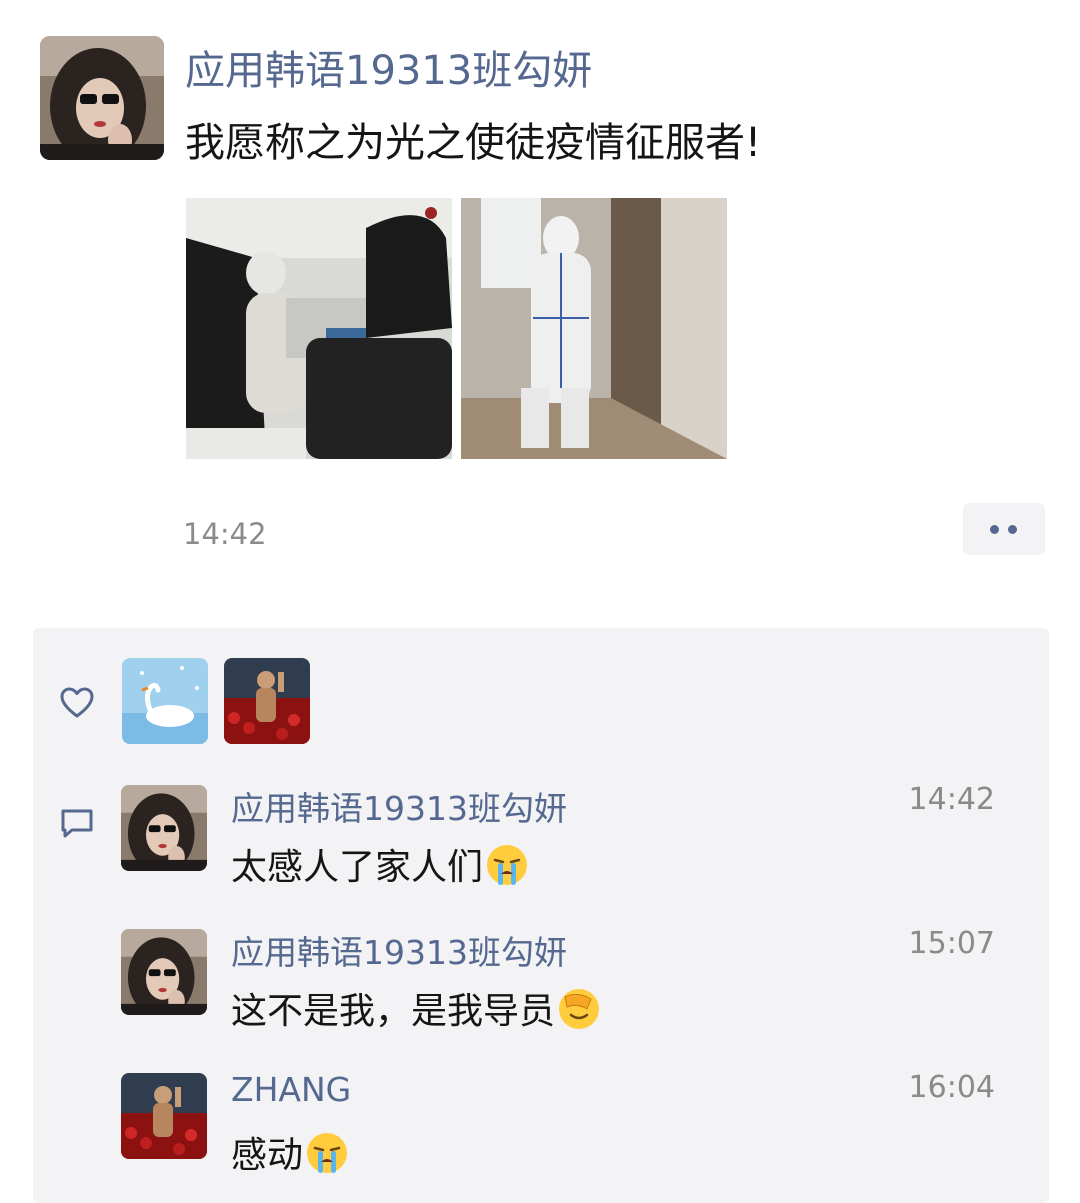 This screenshot has width=1080, height=1203. What do you see at coordinates (225, 534) in the screenshot?
I see `post-time: 14:42` at bounding box center [225, 534].